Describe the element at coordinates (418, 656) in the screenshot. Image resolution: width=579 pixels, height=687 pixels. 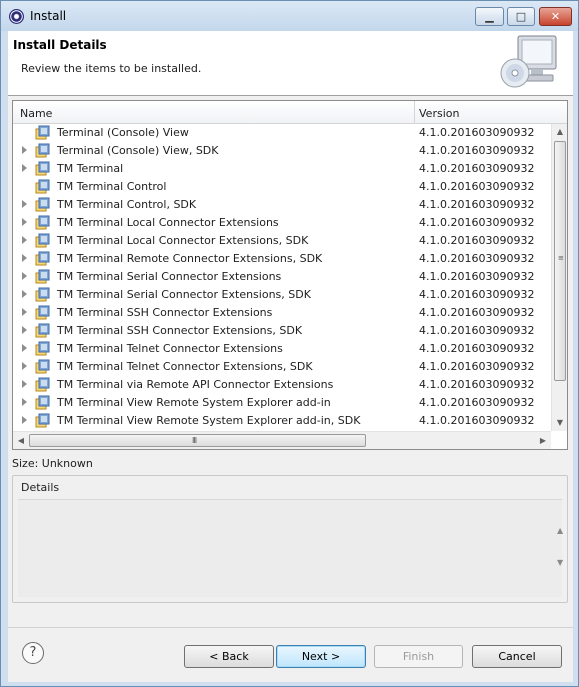
I see `finish-button: Finish` at that location.